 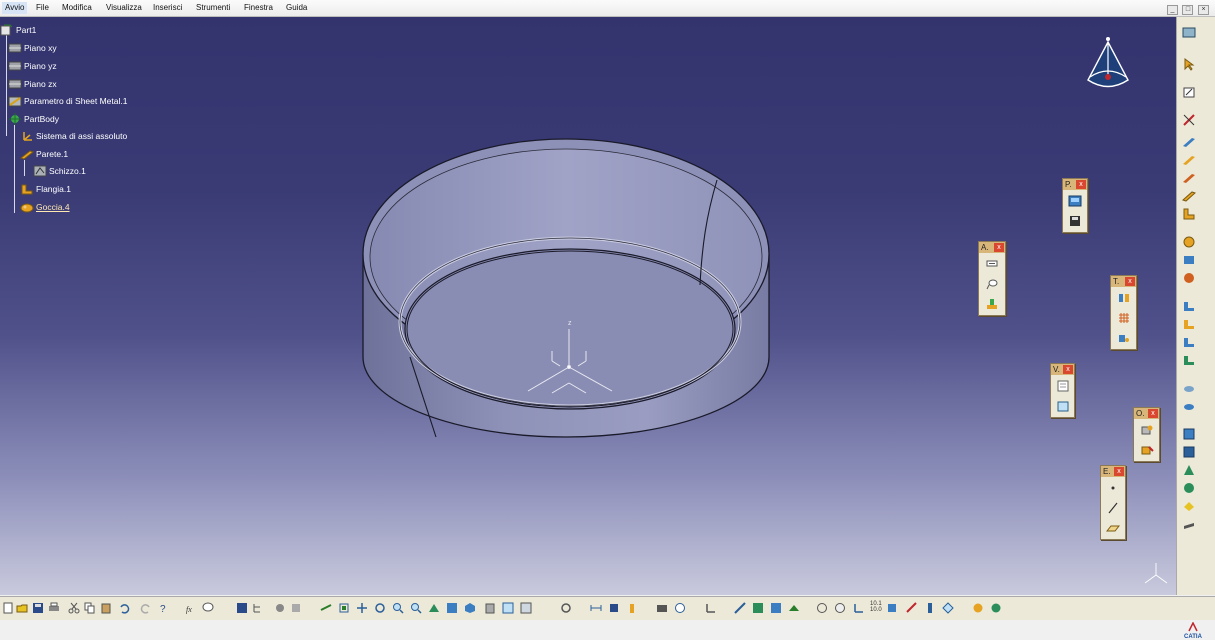 What do you see at coordinates (167, 7) in the screenshot?
I see `menu-inserisci: Inserisci` at bounding box center [167, 7].